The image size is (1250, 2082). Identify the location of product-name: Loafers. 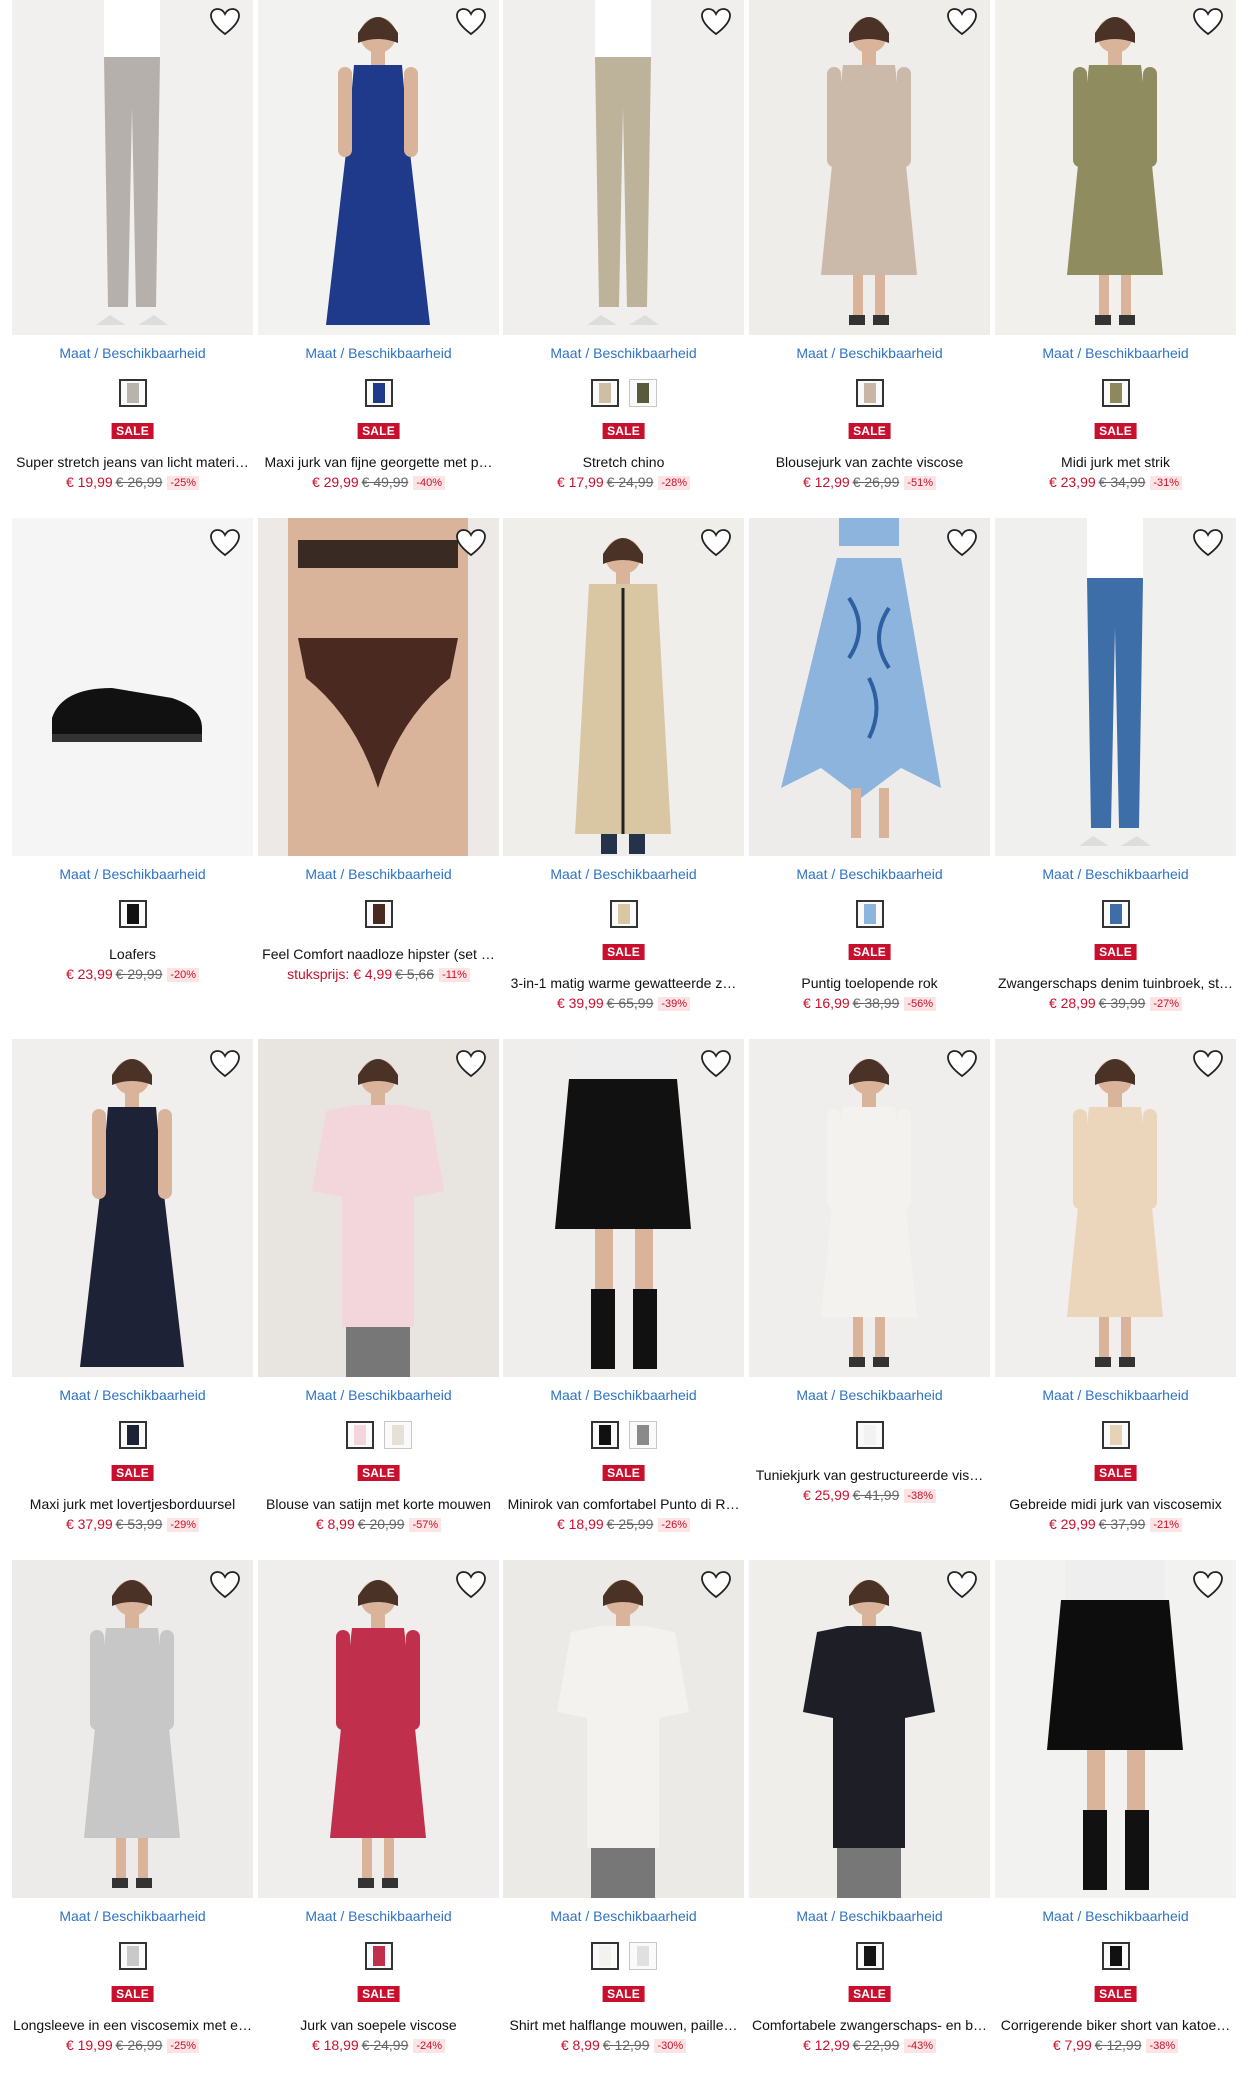
(132, 954).